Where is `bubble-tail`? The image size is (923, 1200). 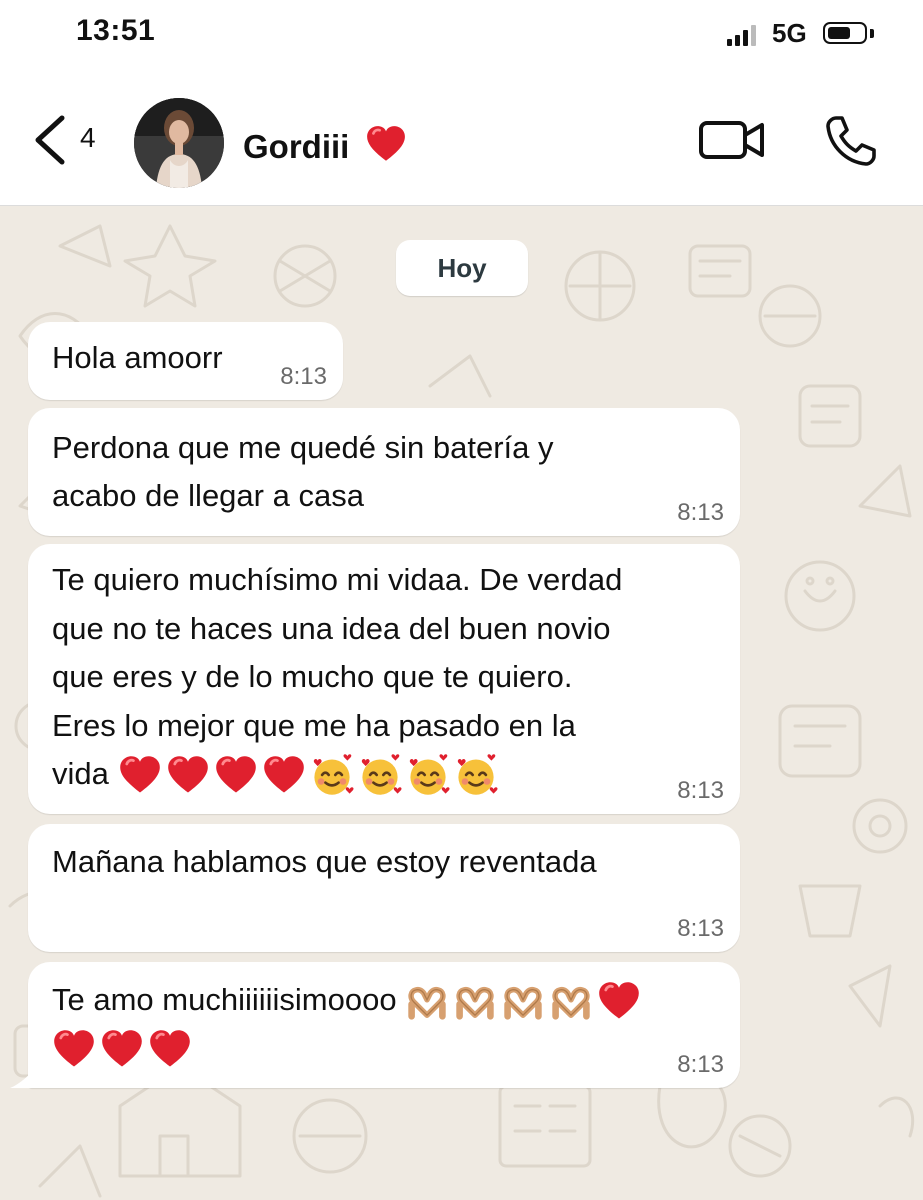 bubble-tail is located at coordinates (24, 1077).